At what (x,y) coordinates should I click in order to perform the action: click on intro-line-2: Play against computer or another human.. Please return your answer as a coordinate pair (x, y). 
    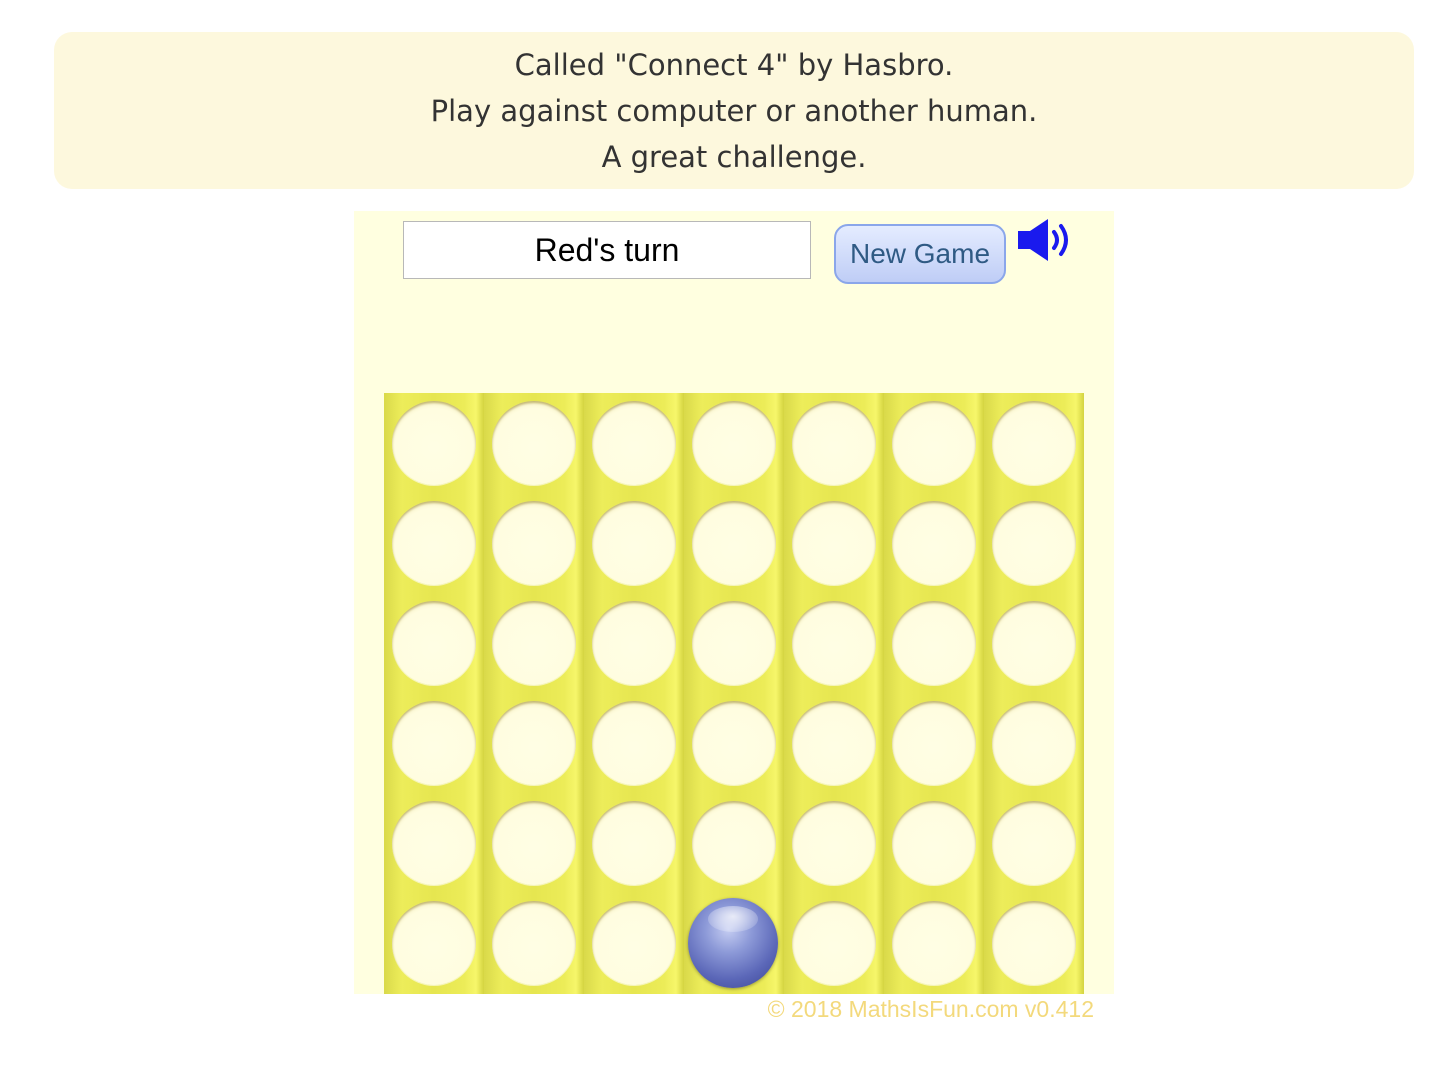
    Looking at the image, I should click on (734, 111).